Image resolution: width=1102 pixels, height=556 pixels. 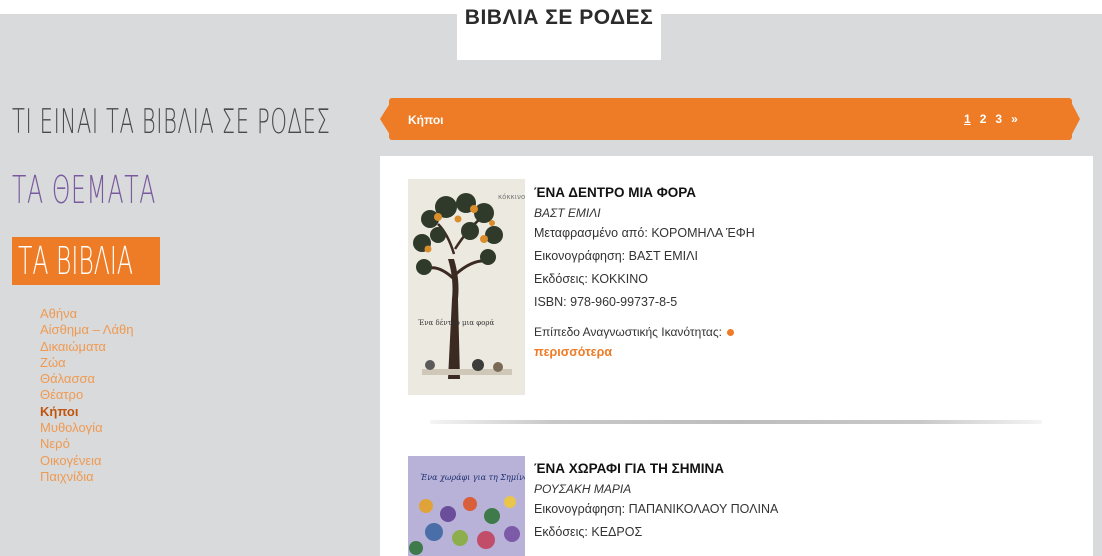 What do you see at coordinates (991, 119) in the screenshot?
I see `pagination: 1 2 3 »` at bounding box center [991, 119].